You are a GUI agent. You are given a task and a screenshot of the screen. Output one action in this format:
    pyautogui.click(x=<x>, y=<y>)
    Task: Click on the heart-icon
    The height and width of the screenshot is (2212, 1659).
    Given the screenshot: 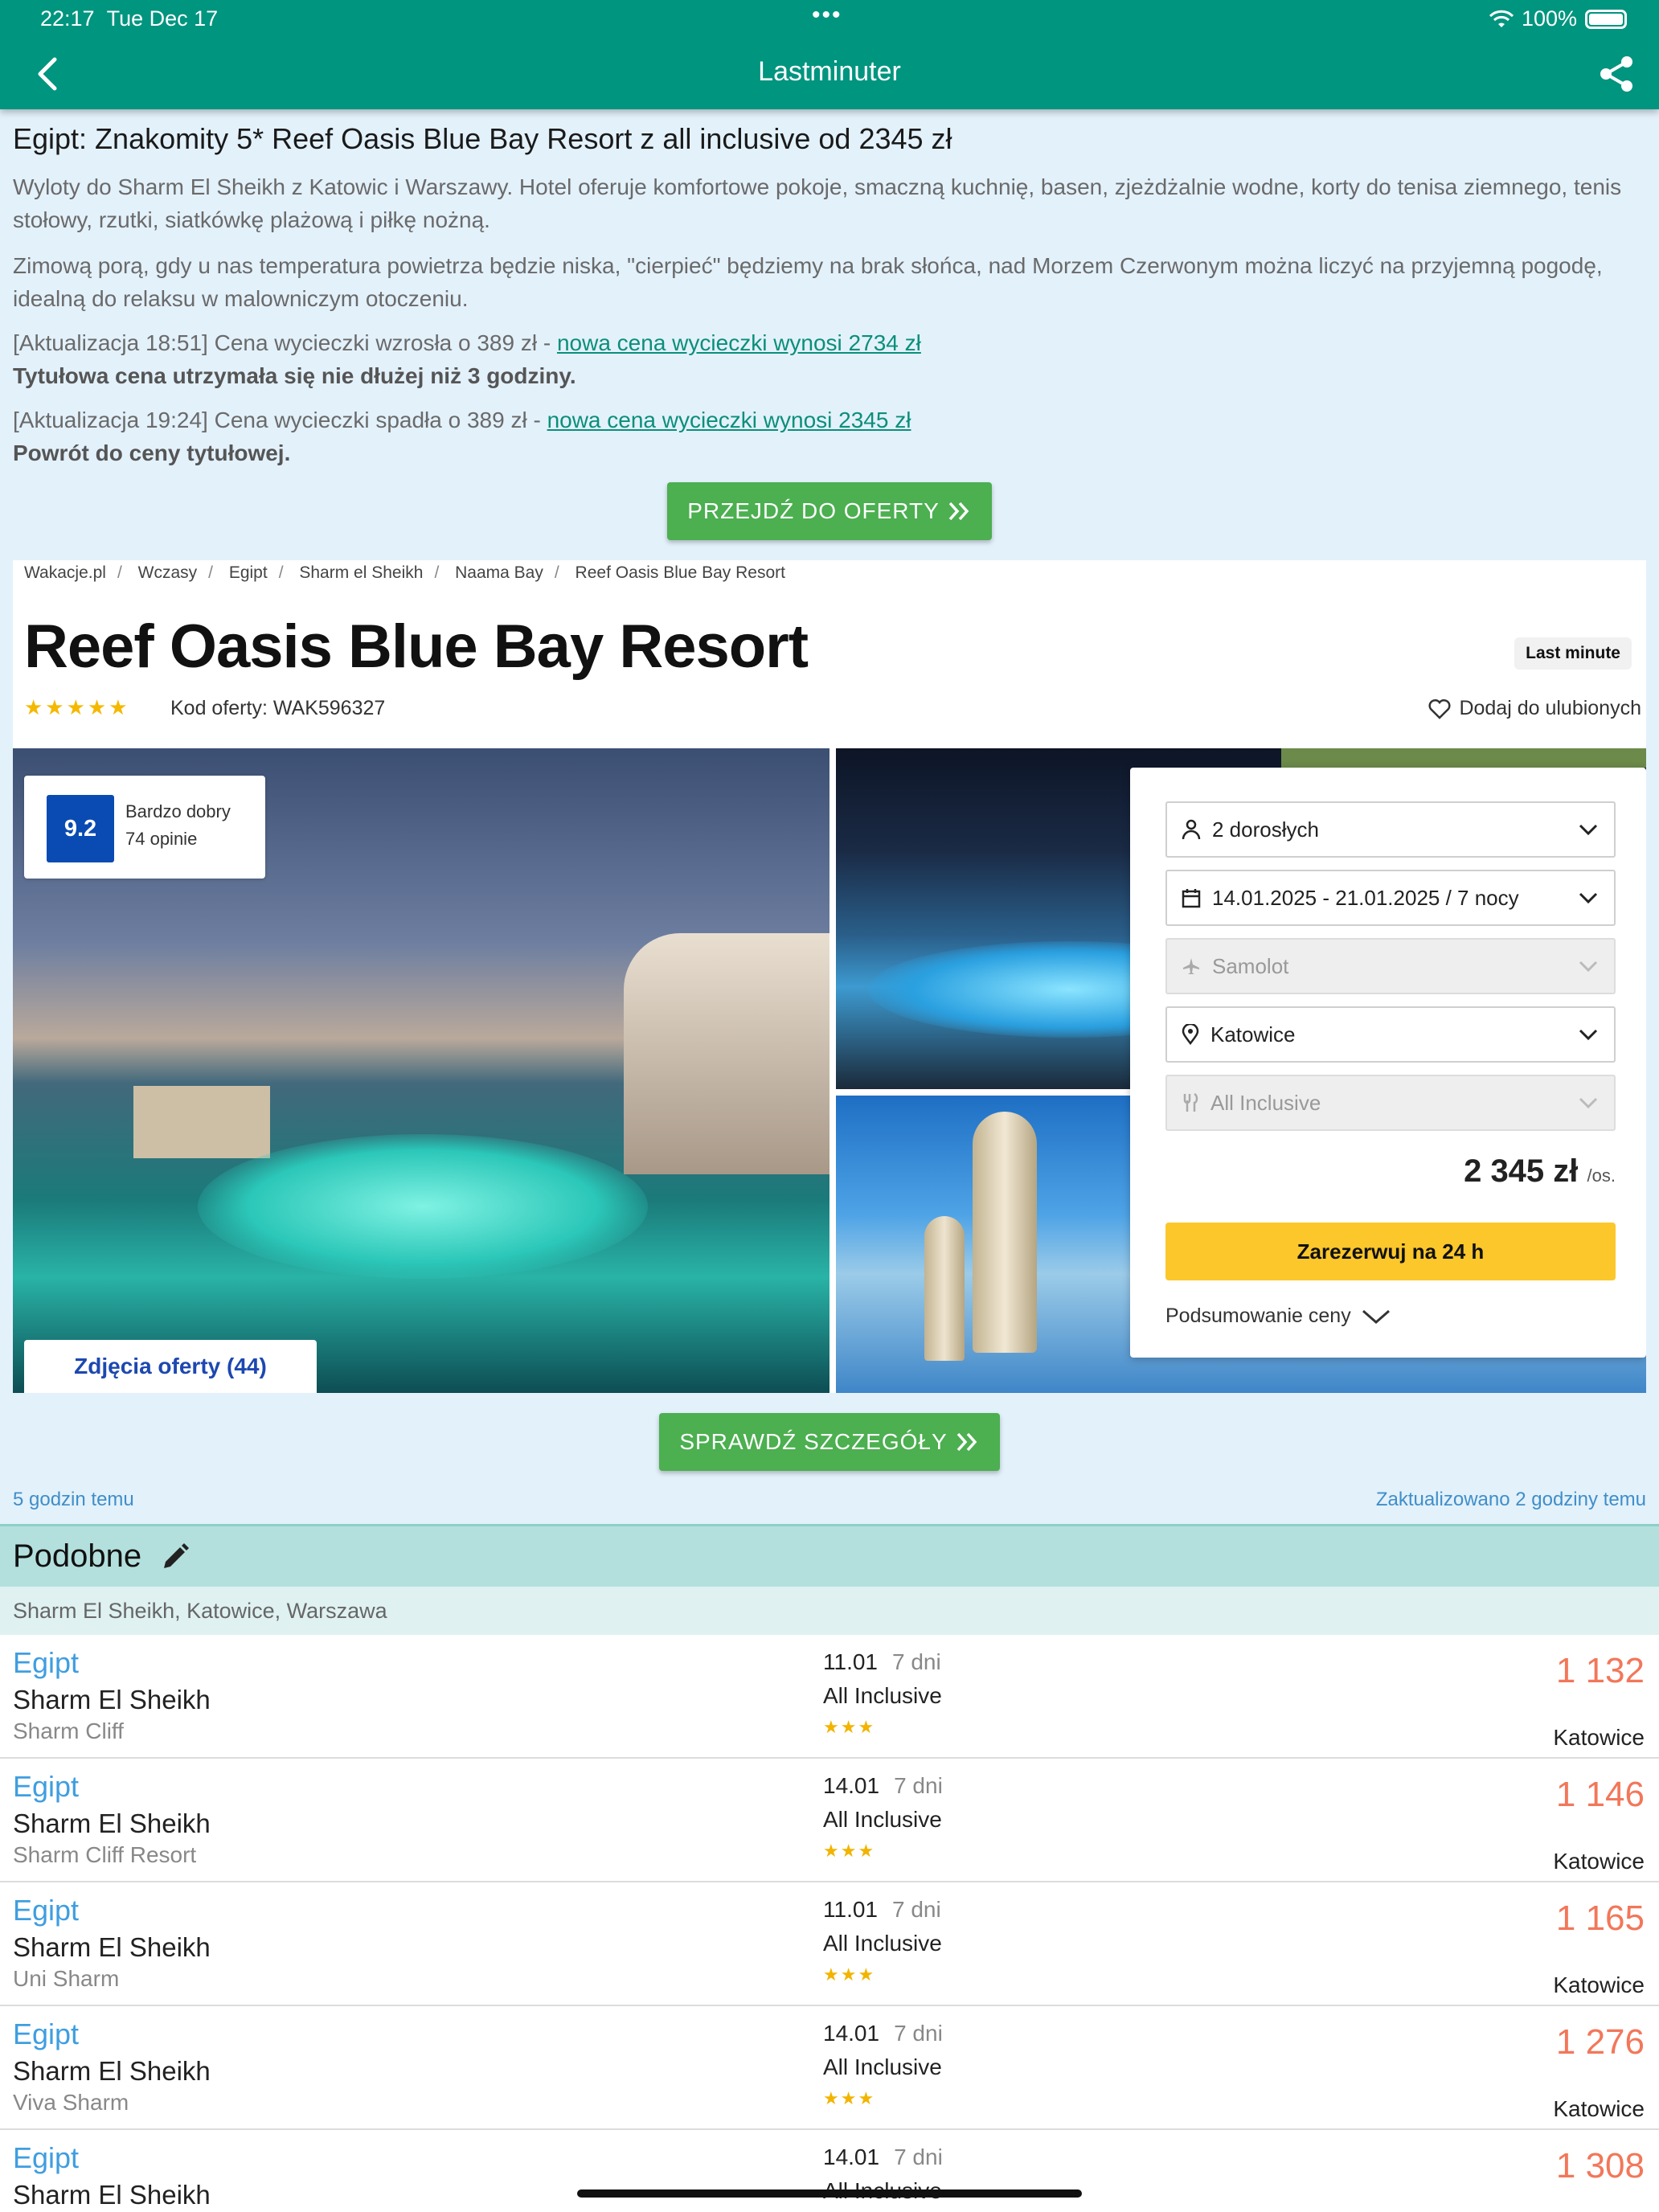 What is the action you would take?
    pyautogui.click(x=1439, y=708)
    